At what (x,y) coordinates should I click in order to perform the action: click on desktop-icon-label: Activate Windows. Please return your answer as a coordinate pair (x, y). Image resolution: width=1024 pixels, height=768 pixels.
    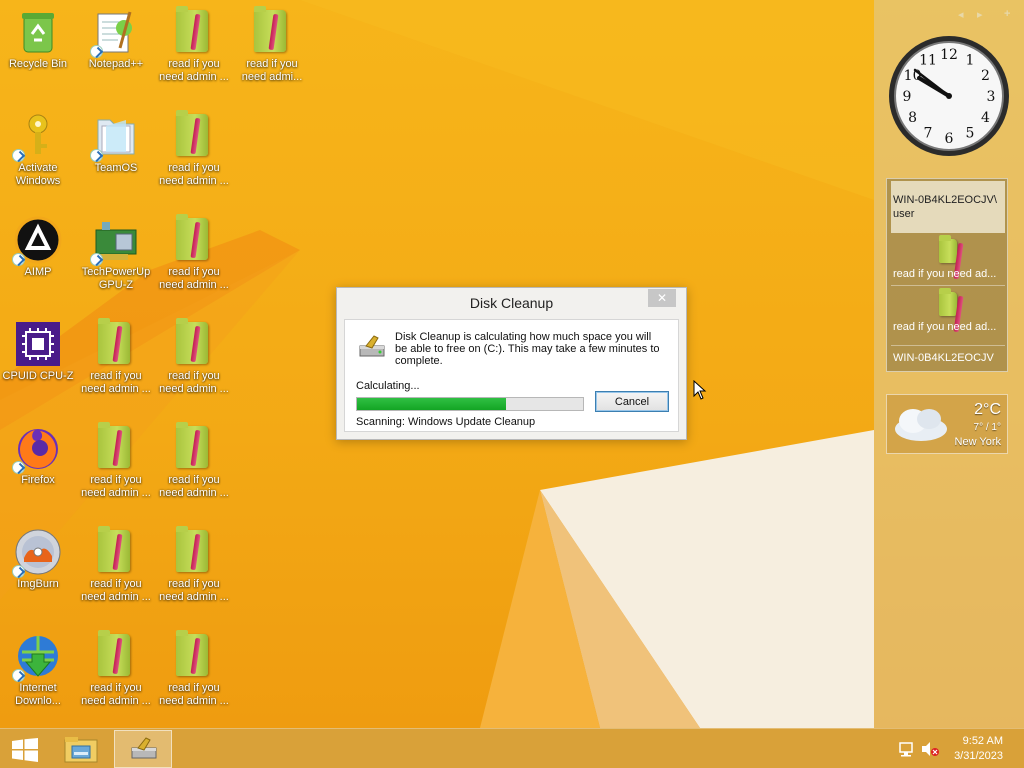
    Looking at the image, I should click on (38, 174).